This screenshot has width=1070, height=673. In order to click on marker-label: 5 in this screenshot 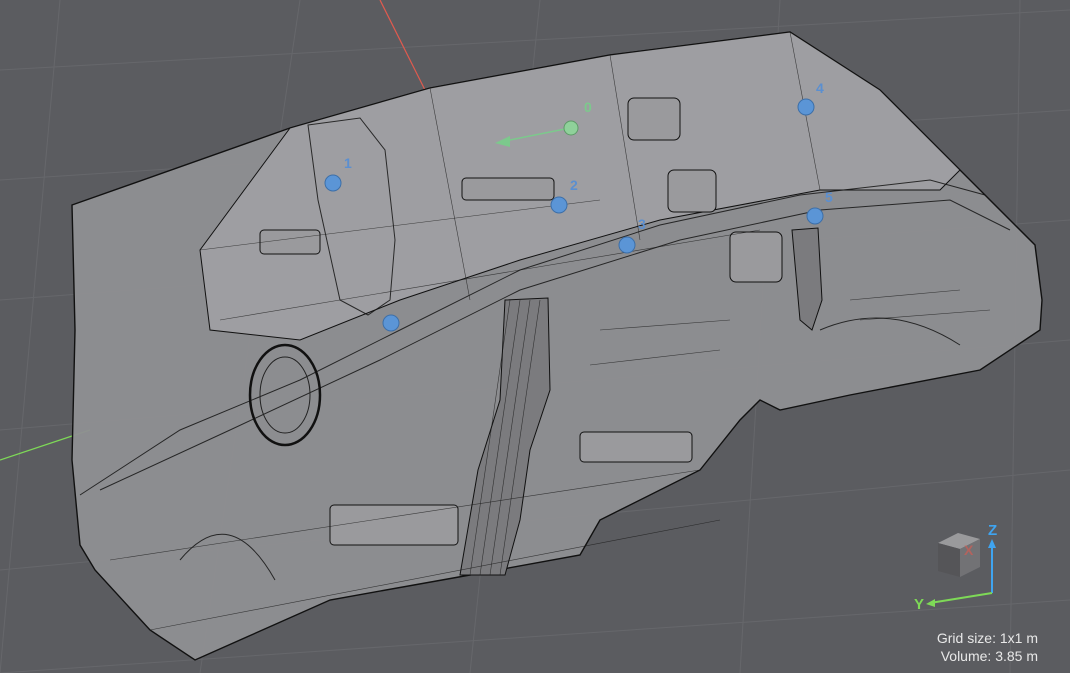, I will do `click(829, 197)`.